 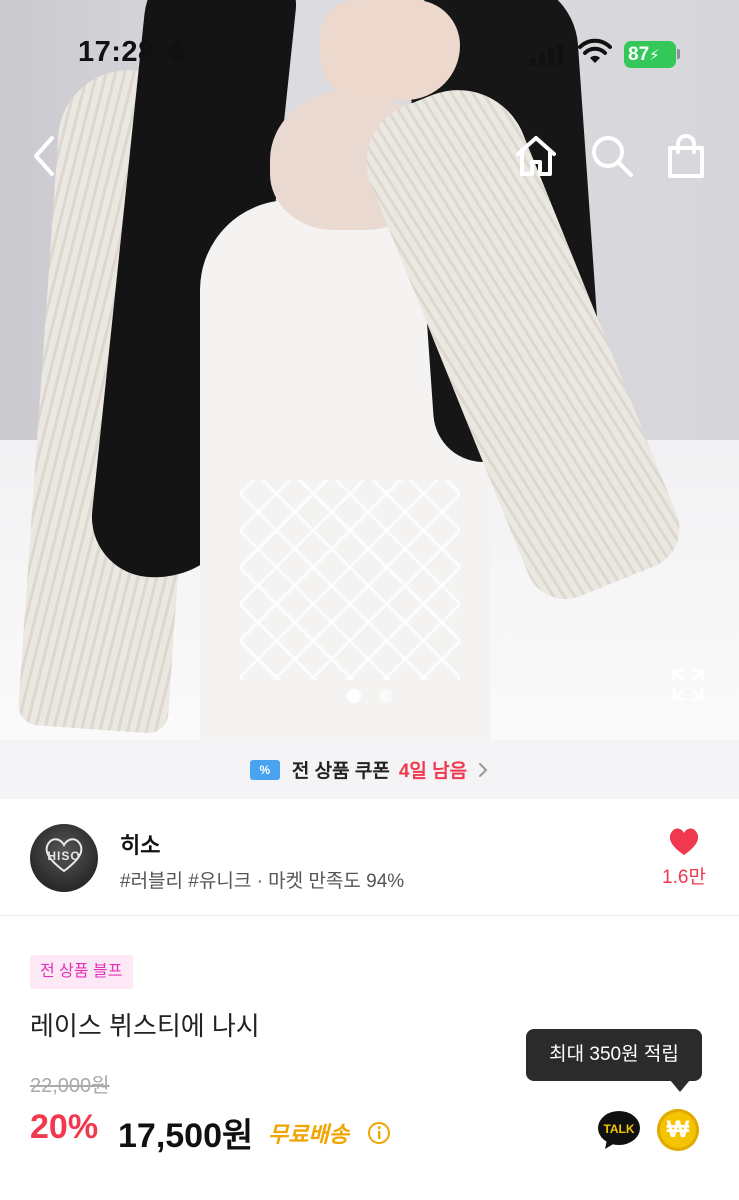 What do you see at coordinates (350, 580) in the screenshot?
I see `photo-lace-pattern` at bounding box center [350, 580].